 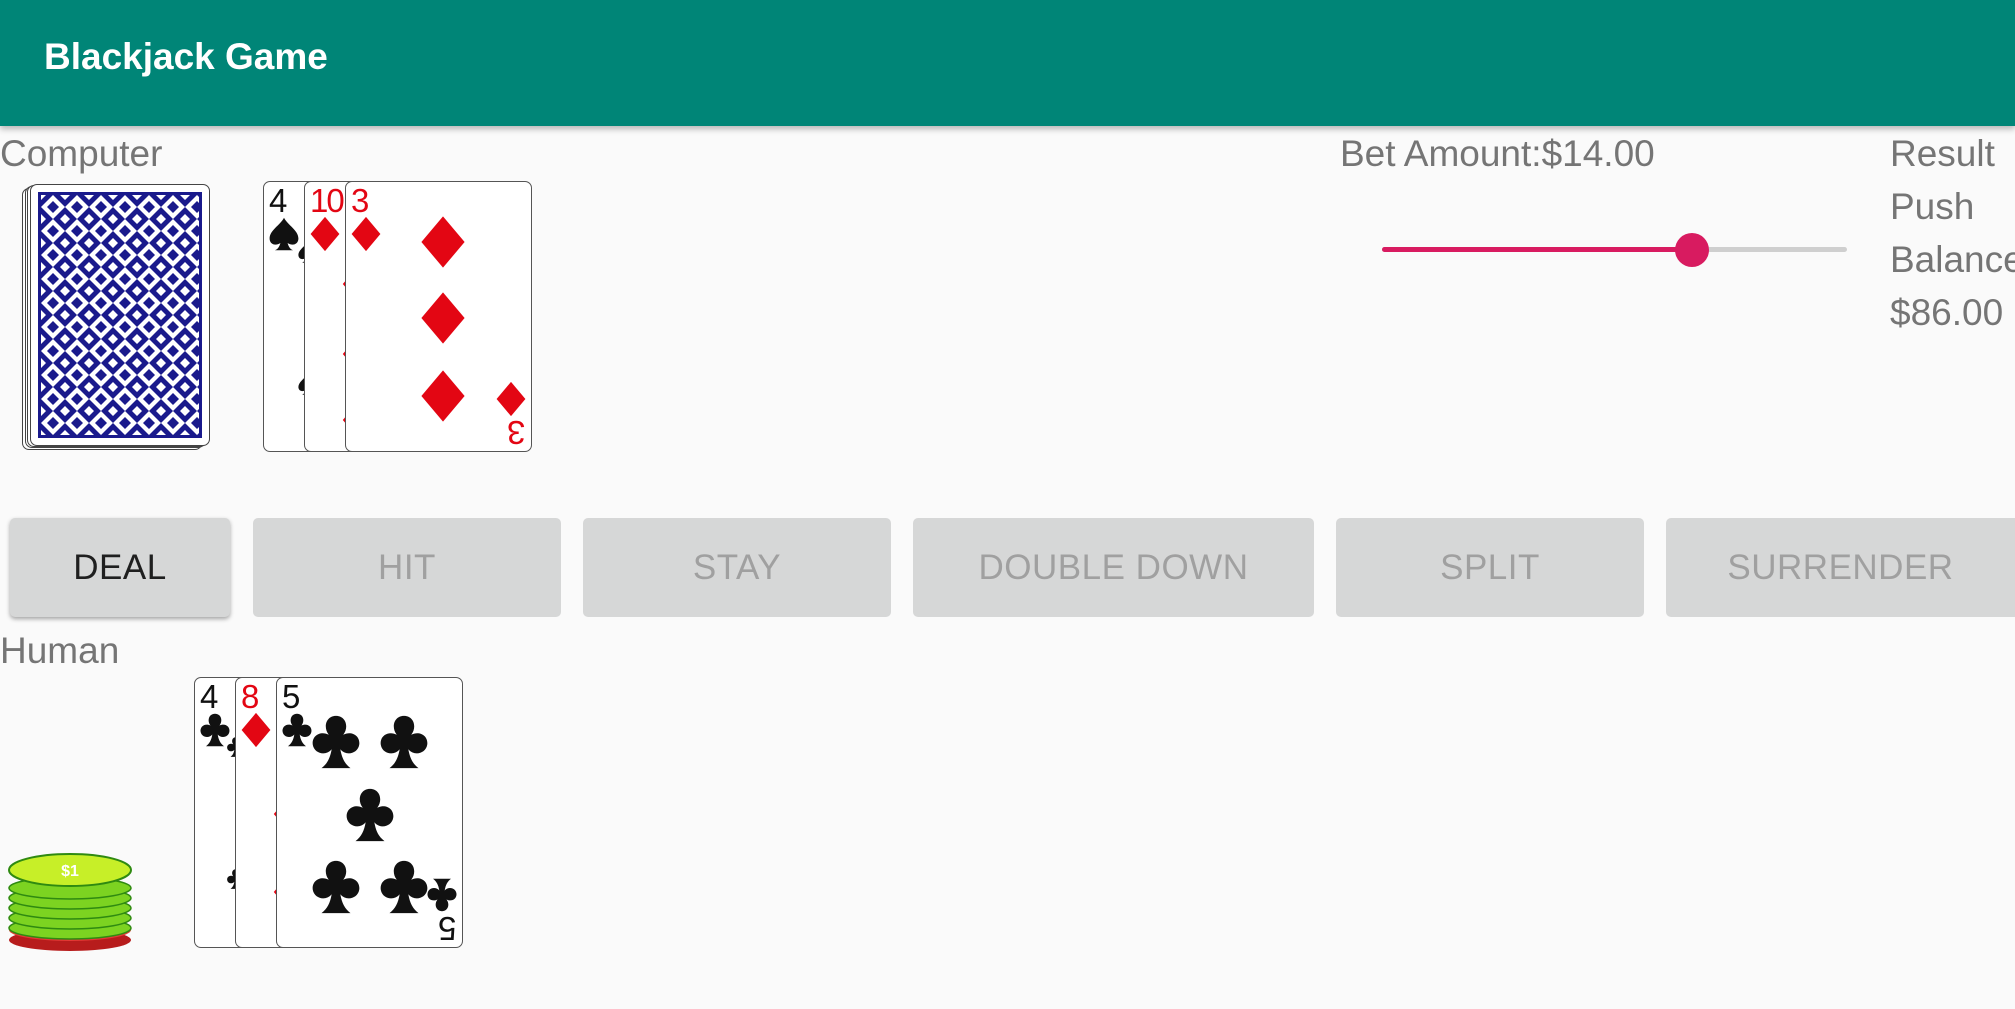 I want to click on result-label: Result, so click(x=1942, y=153).